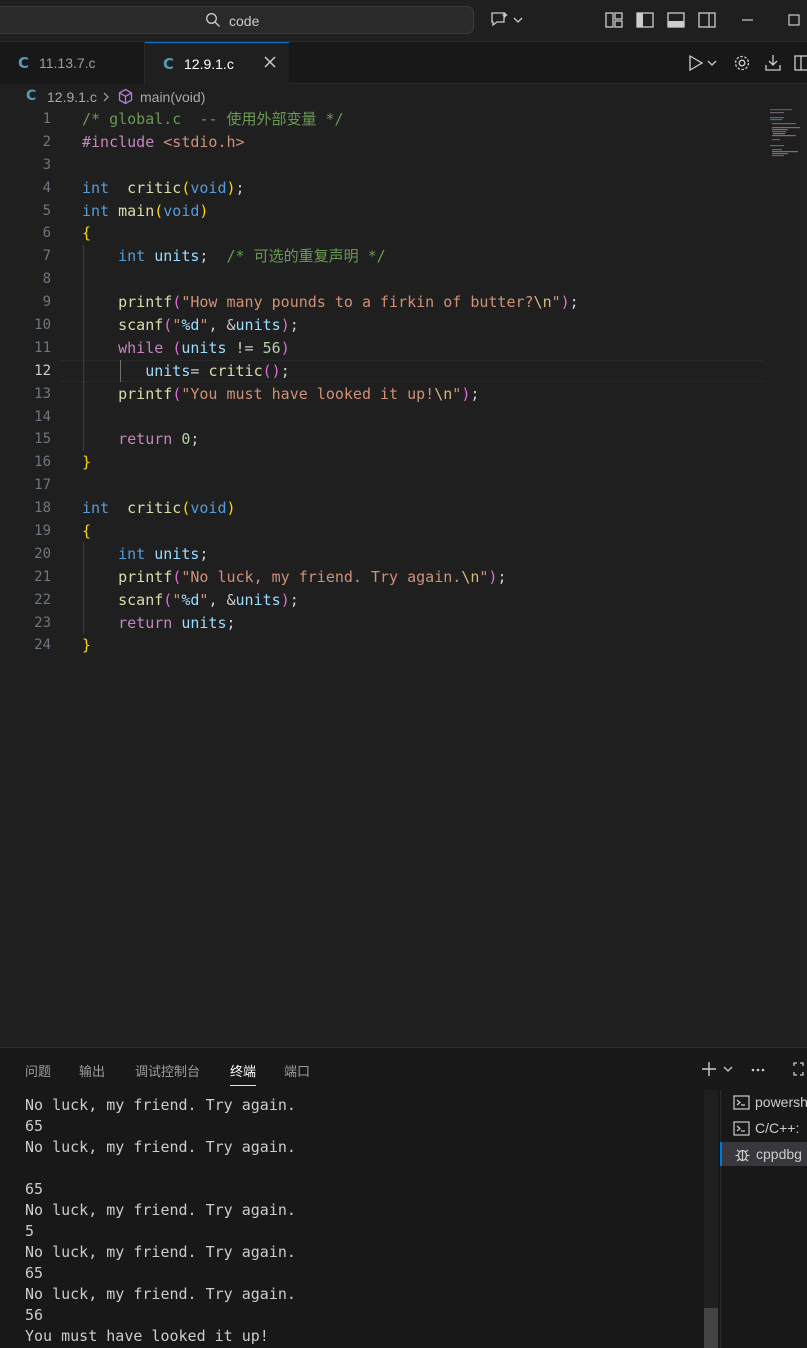  What do you see at coordinates (357, 302) in the screenshot?
I see `code-token: "How many pounds to a firkin of butter?` at bounding box center [357, 302].